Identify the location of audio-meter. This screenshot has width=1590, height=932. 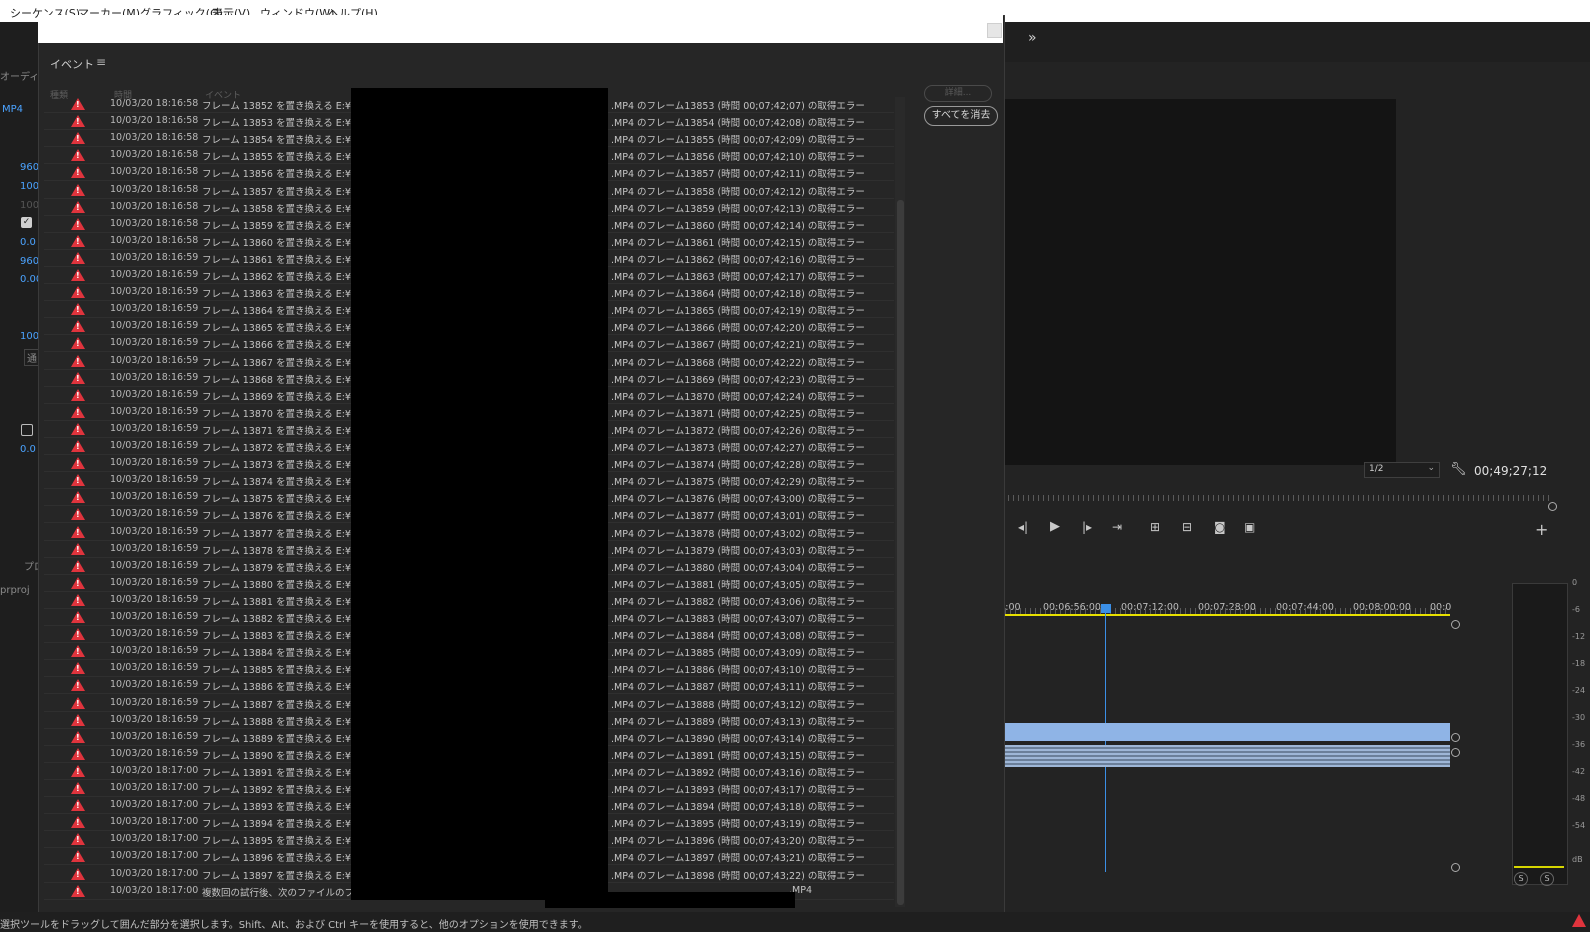
(1540, 734).